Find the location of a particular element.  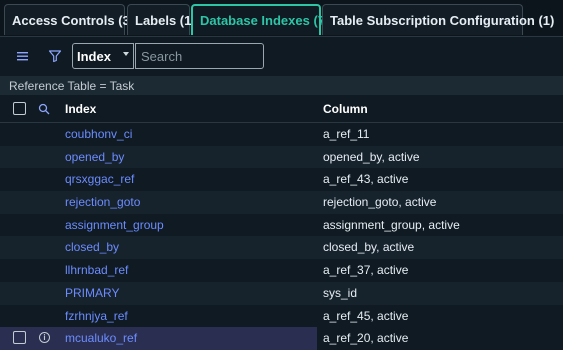

index-link: fzrhnjya_ref is located at coordinates (96, 316).